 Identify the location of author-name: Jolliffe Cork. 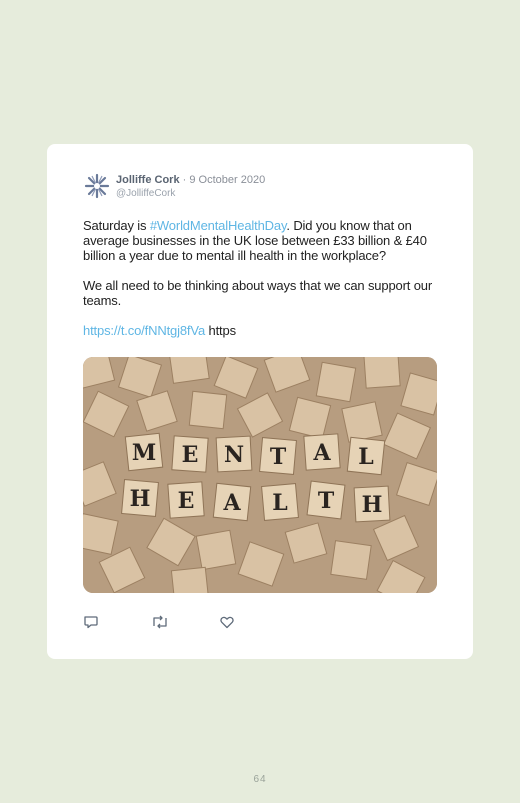
(148, 180).